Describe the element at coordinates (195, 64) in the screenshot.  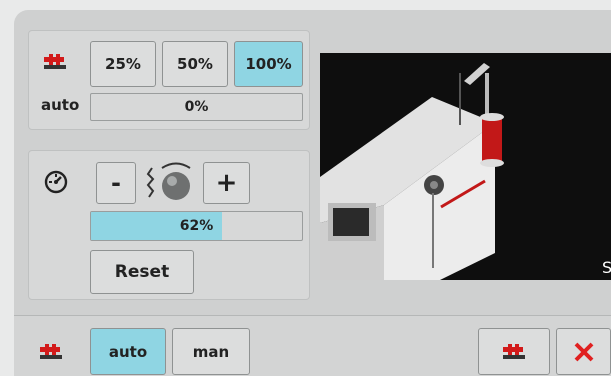
I see `speed-50-button: 50%` at that location.